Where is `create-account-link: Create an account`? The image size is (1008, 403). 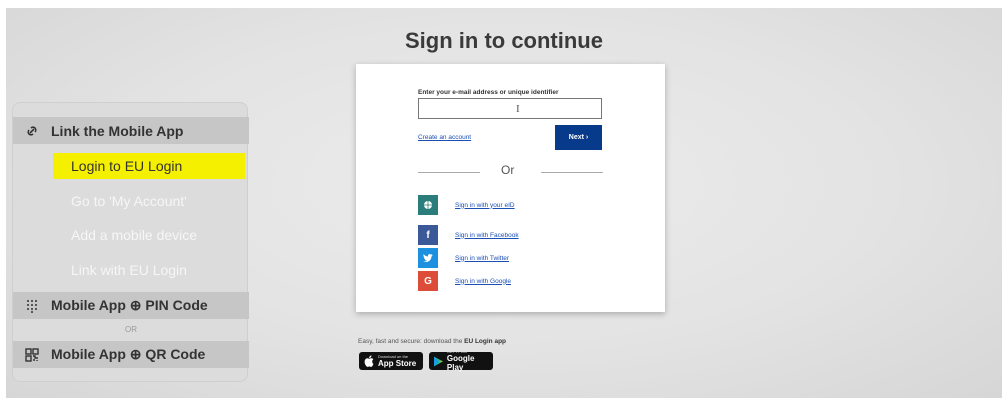
create-account-link: Create an account is located at coordinates (444, 137).